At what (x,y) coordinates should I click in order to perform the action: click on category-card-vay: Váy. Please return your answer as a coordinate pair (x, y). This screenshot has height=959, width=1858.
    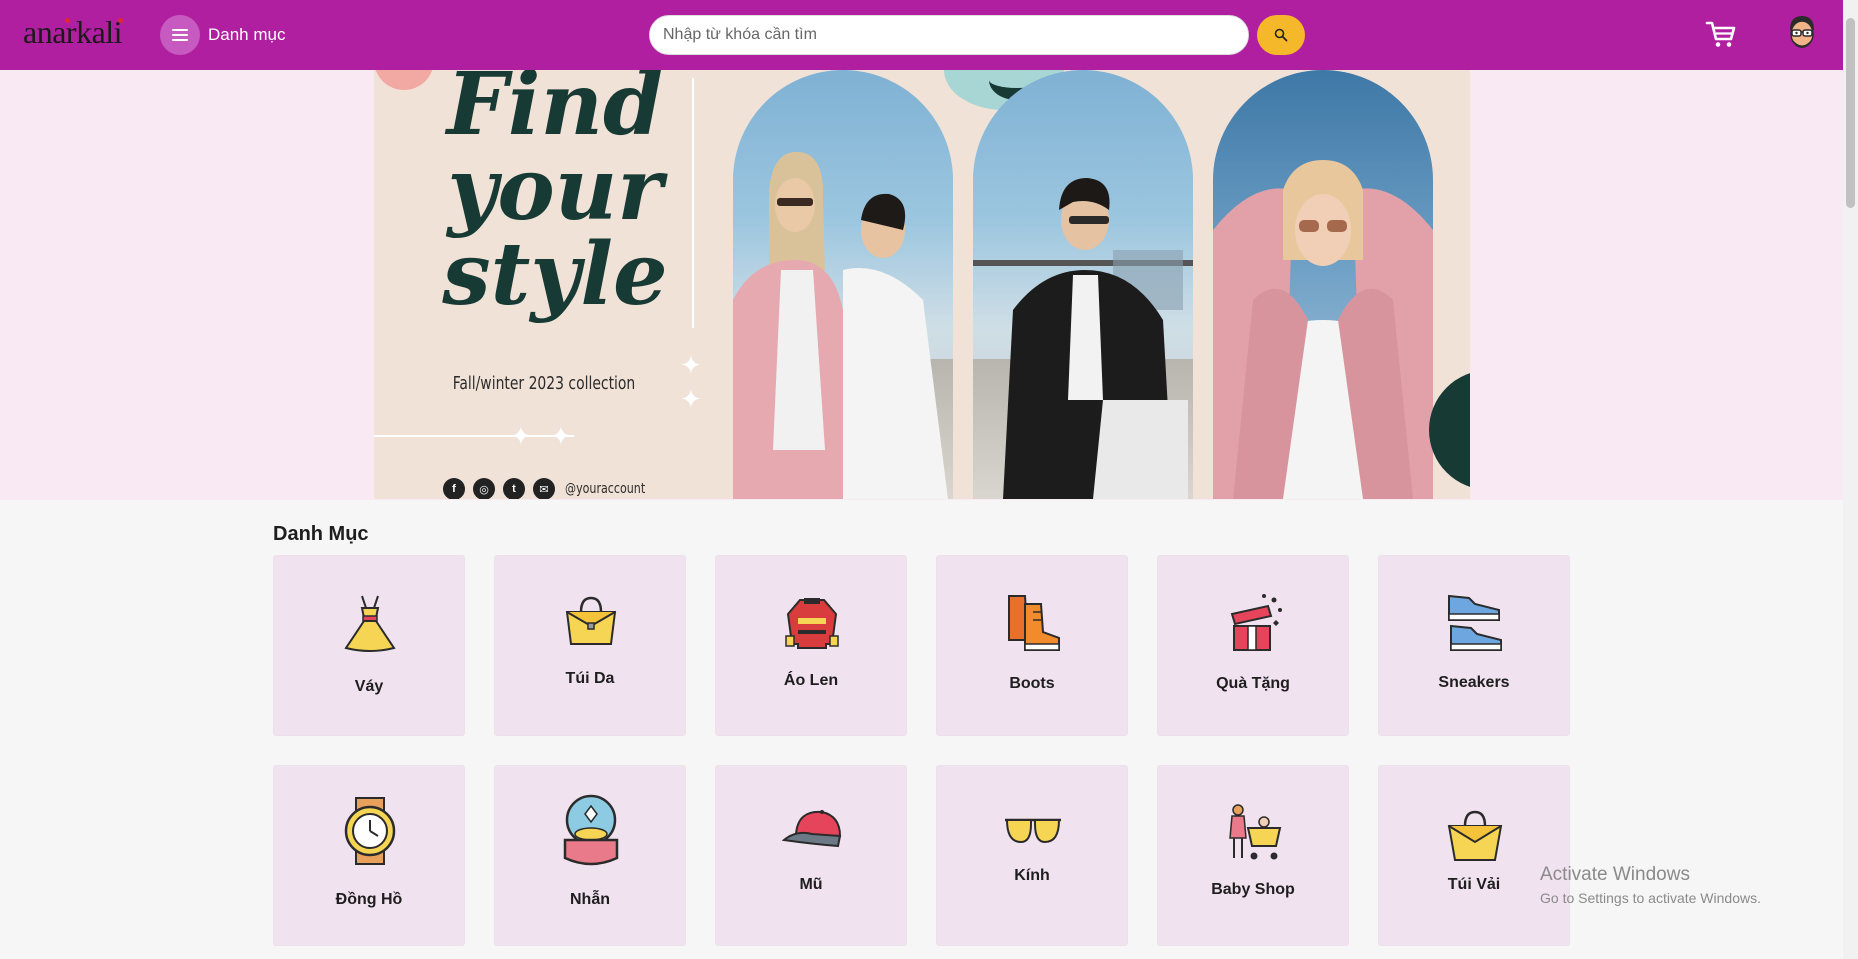
    Looking at the image, I should click on (369, 645).